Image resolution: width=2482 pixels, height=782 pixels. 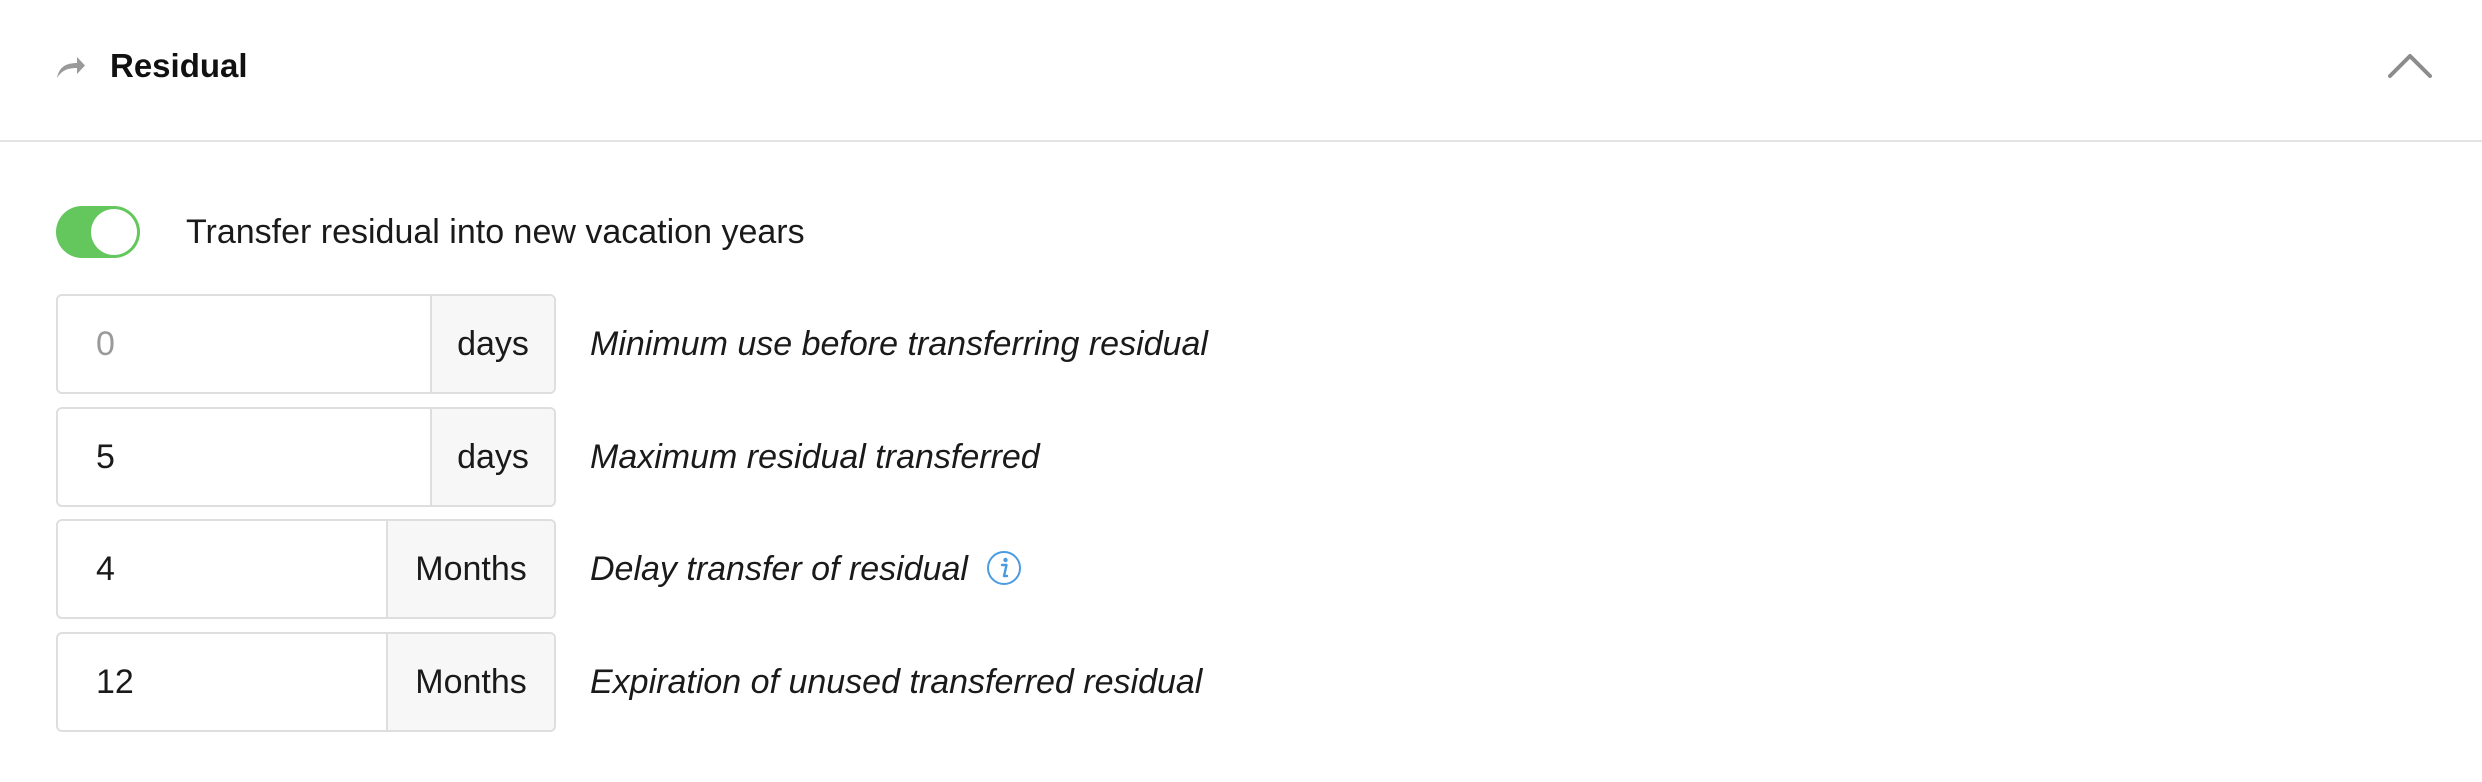 I want to click on delay-transfer-description-wrap: Delay transfer of residual, so click(x=806, y=569).